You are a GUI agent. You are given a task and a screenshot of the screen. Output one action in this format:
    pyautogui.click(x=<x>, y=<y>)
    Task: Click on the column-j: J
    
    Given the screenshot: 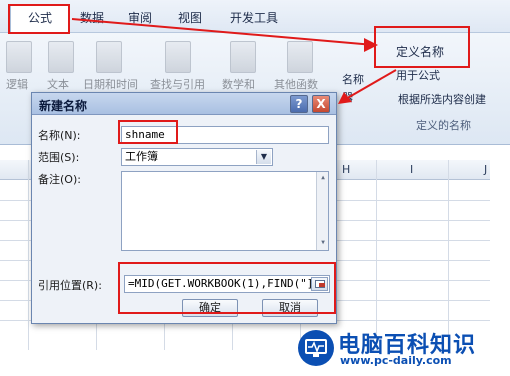 What is the action you would take?
    pyautogui.click(x=485, y=169)
    